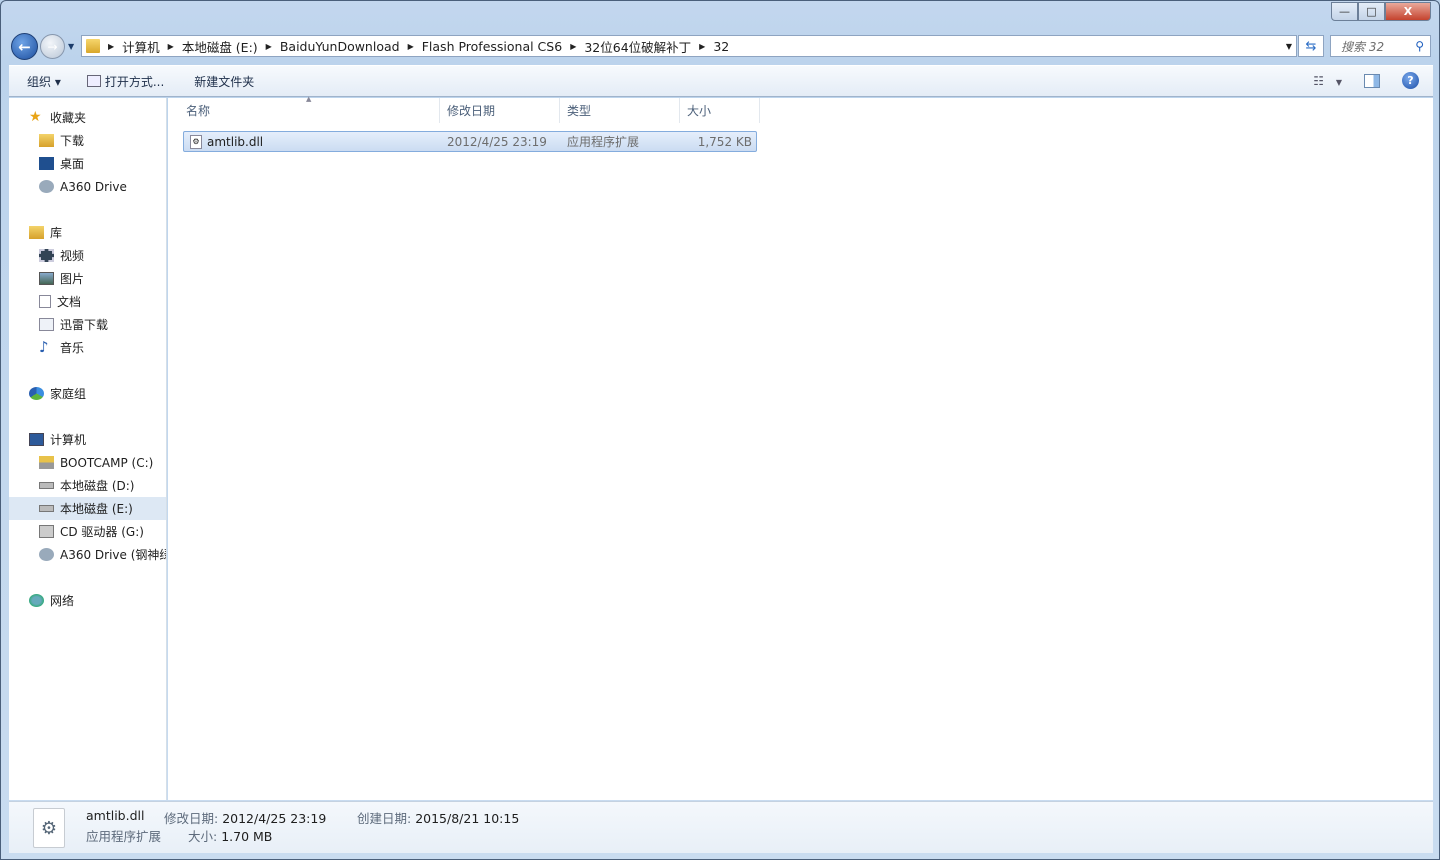 The height and width of the screenshot is (860, 1440). Describe the element at coordinates (1419, 46) in the screenshot. I see `search-icon: ⚲` at that location.